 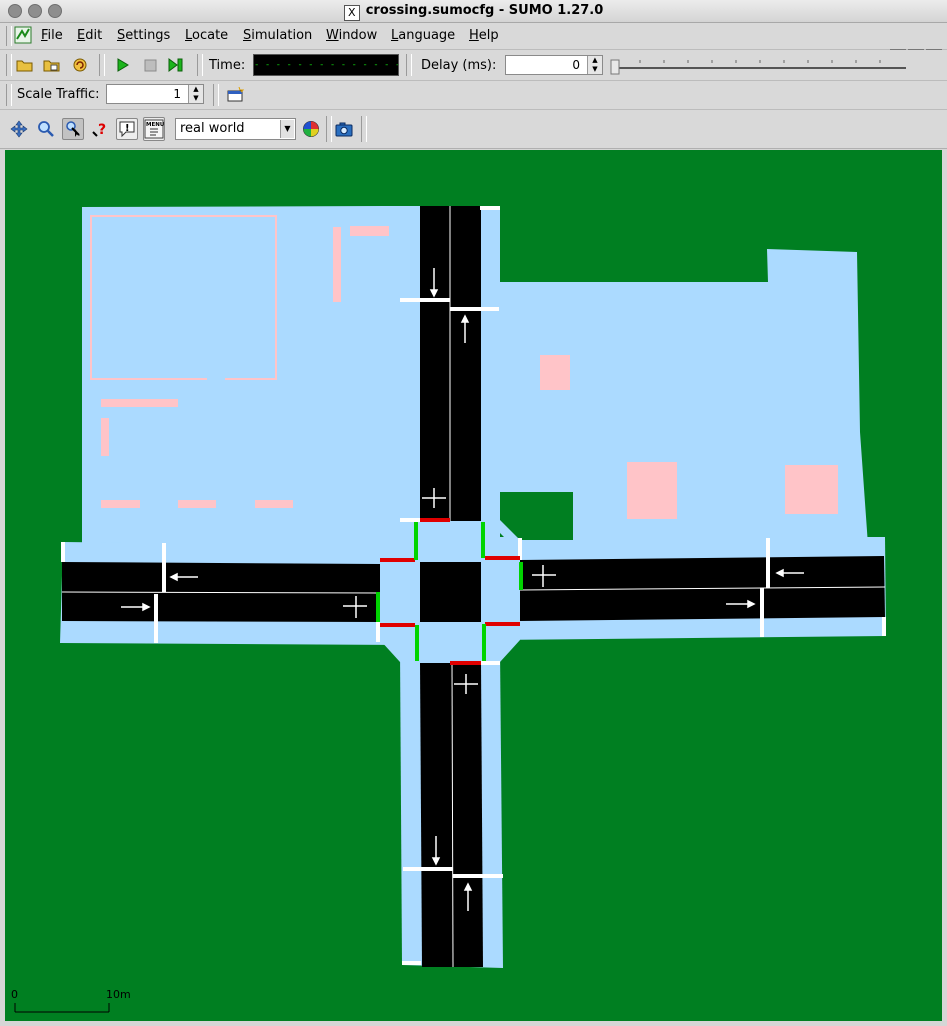 I want to click on step-icon, so click(x=176, y=65).